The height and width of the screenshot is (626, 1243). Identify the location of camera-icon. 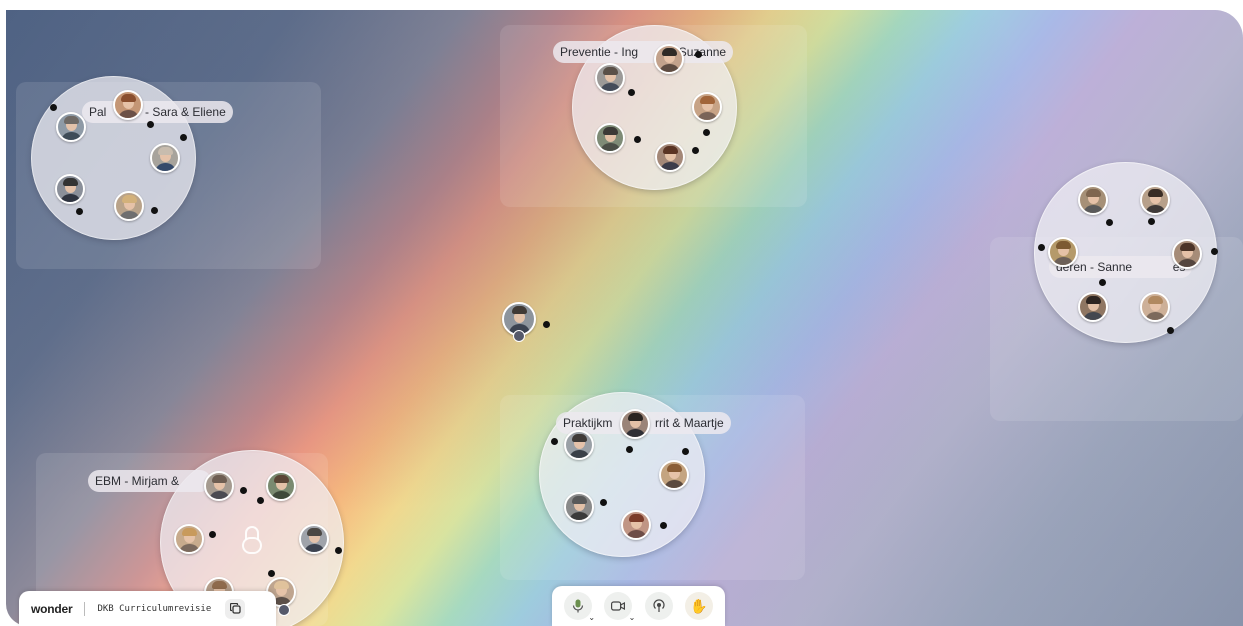
(618, 606).